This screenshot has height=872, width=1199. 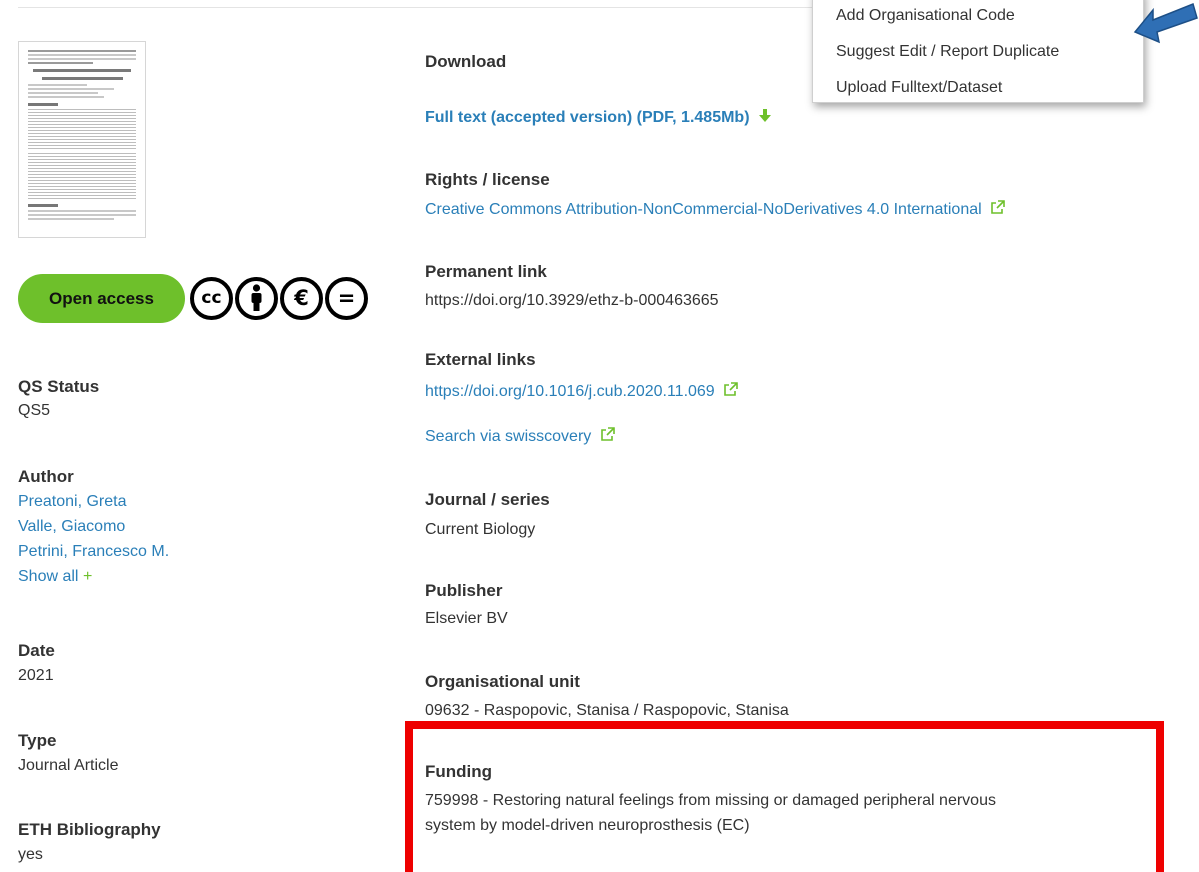 What do you see at coordinates (572, 300) in the screenshot?
I see `permanent-link-value: https://doi.org/10.3929/ethz-b-000463665` at bounding box center [572, 300].